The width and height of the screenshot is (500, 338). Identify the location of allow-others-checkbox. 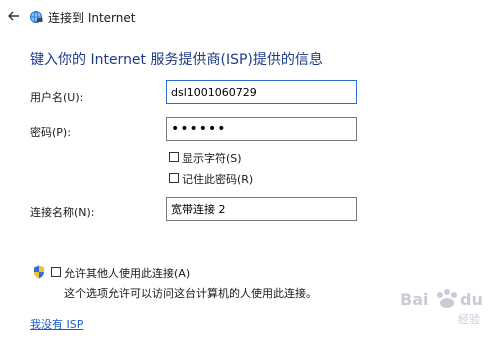
(56, 272).